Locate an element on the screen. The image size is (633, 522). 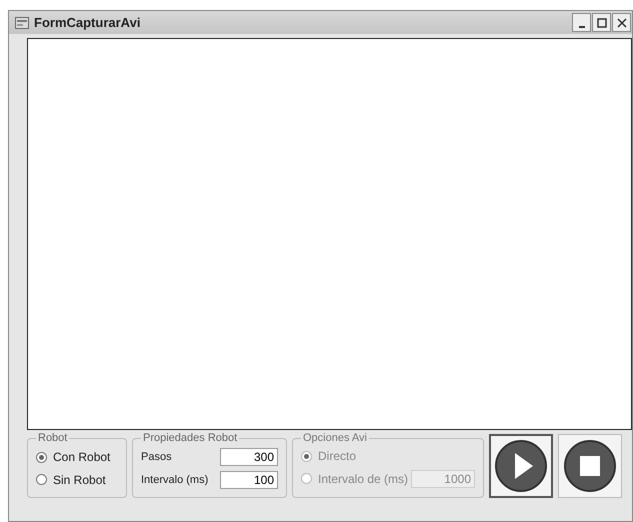
minimize-button is located at coordinates (581, 22).